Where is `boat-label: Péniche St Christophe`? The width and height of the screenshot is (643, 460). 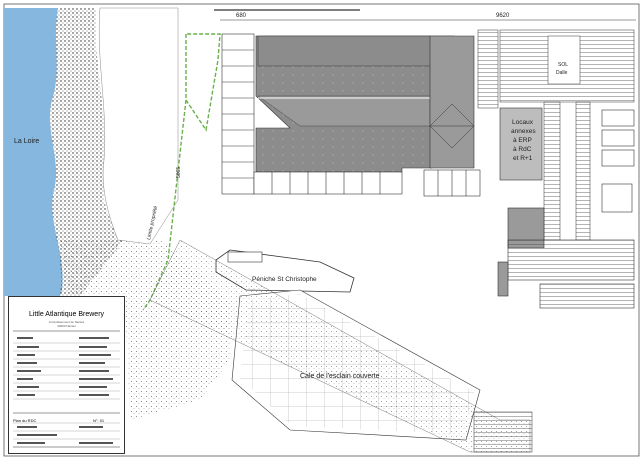 boat-label: Péniche St Christophe is located at coordinates (284, 279).